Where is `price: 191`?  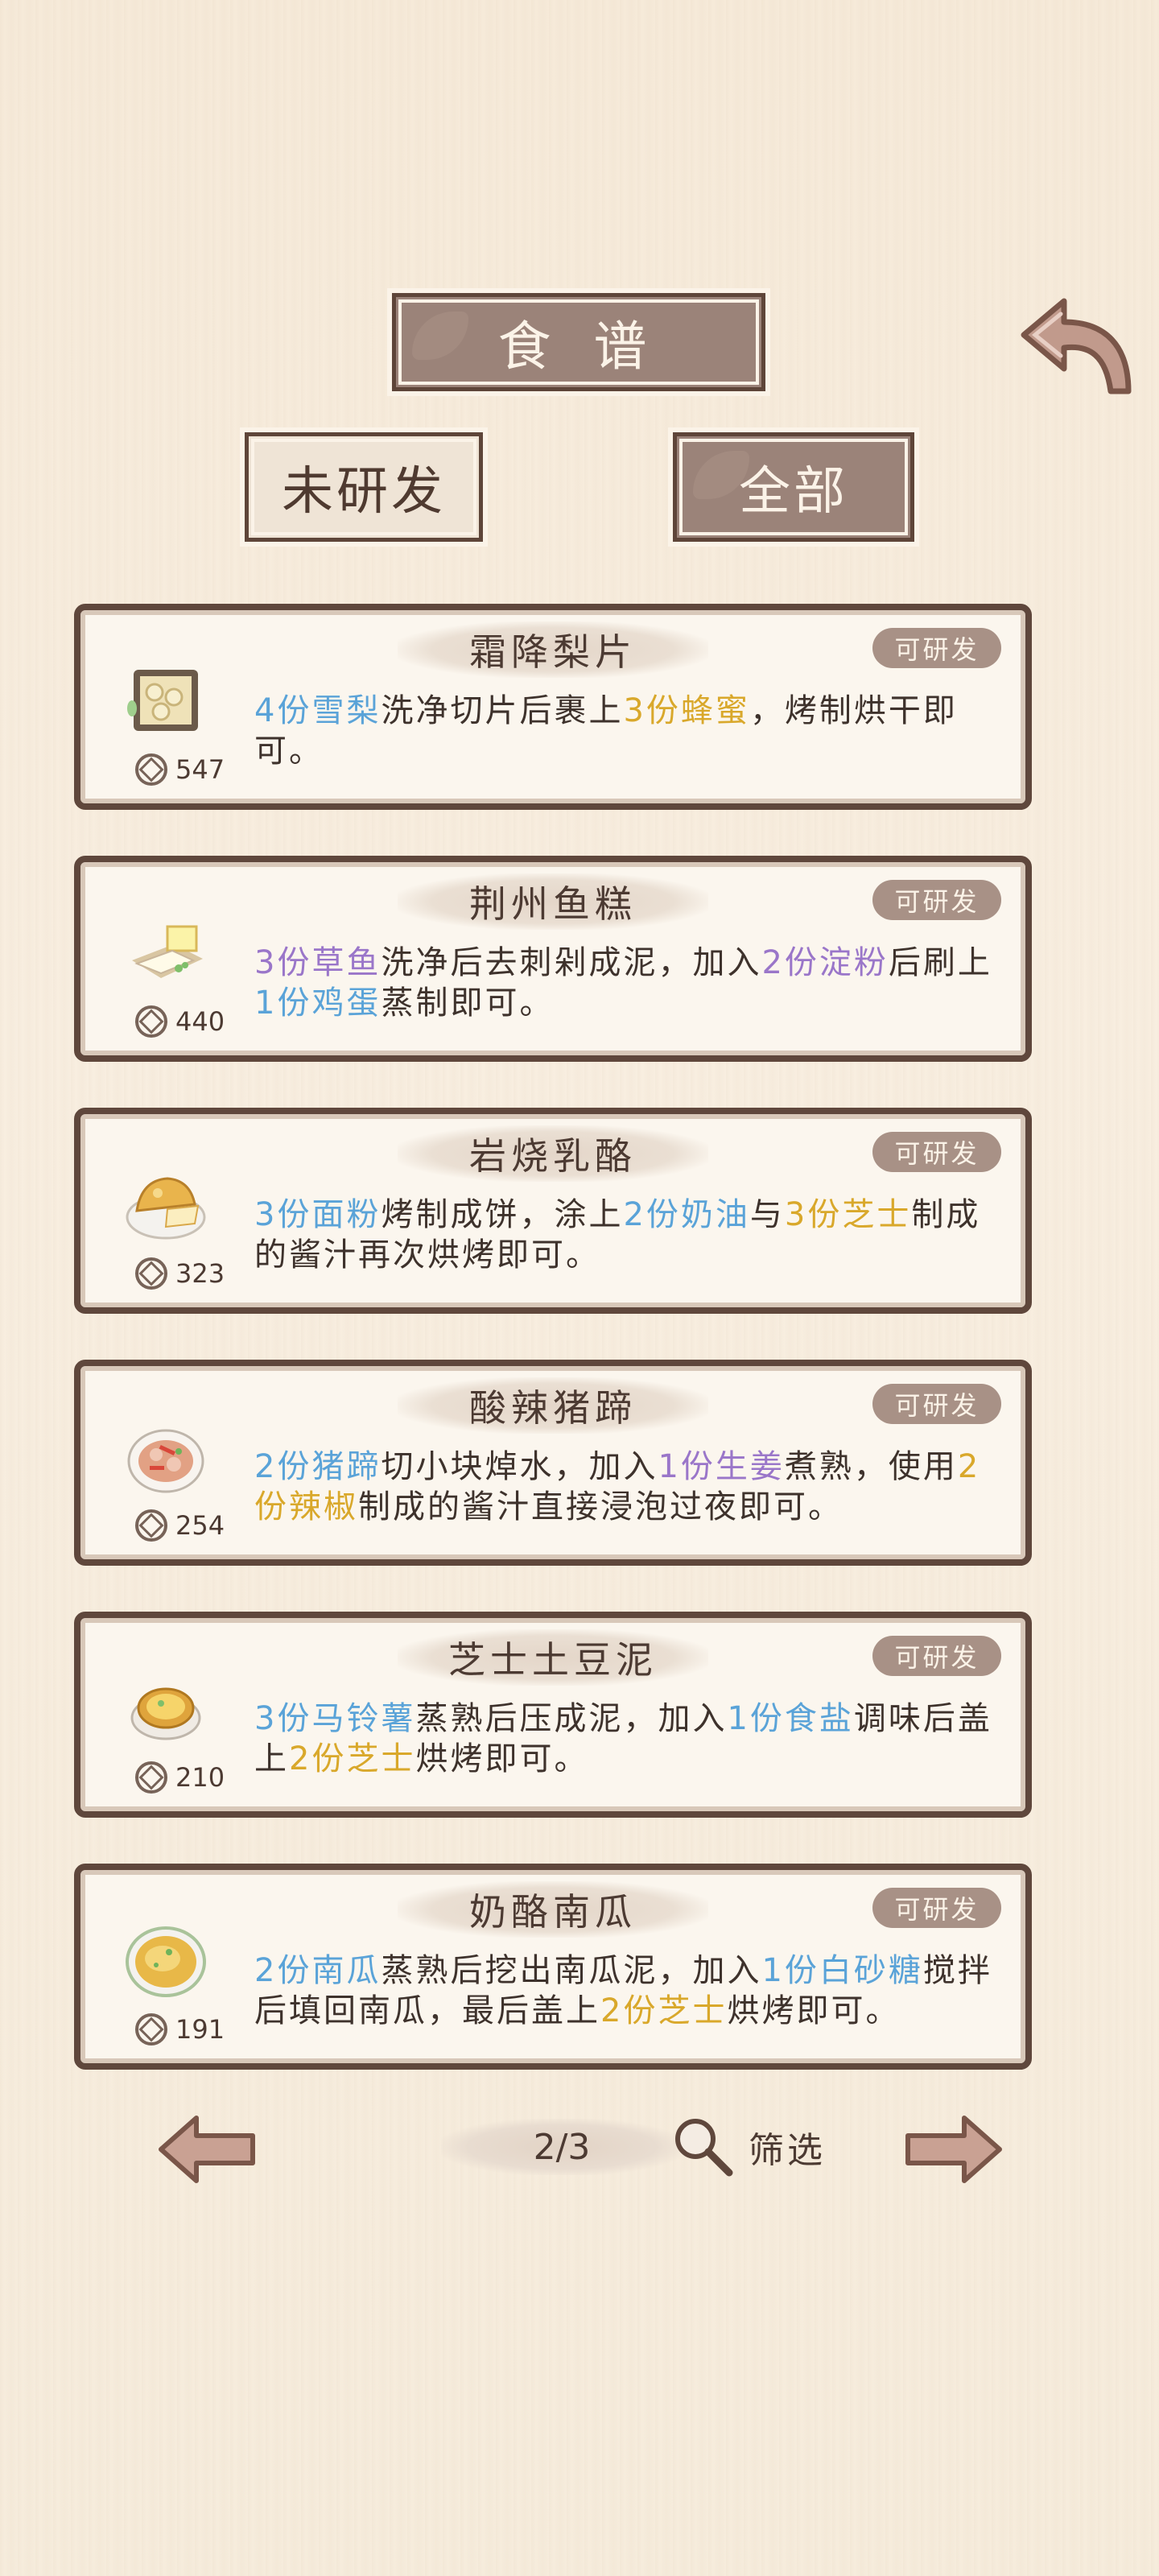
price: 191 is located at coordinates (180, 2029).